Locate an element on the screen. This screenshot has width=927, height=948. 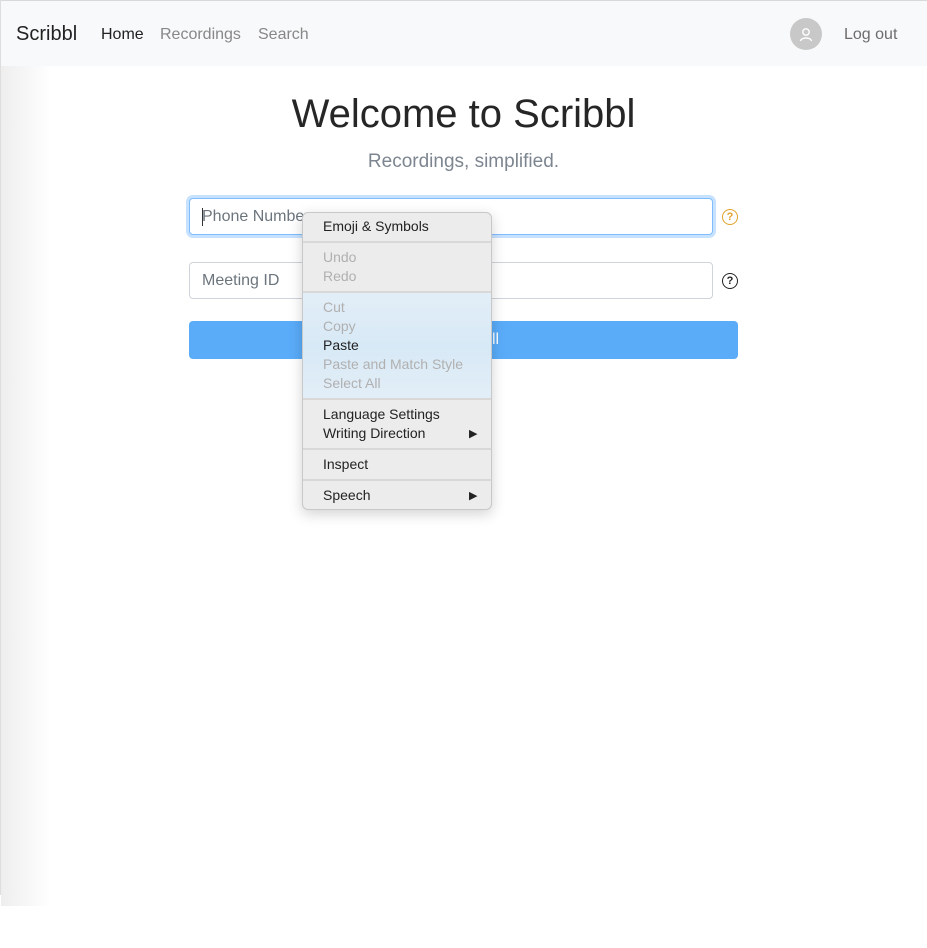
menu-item-inspect: Inspect is located at coordinates (345, 464).